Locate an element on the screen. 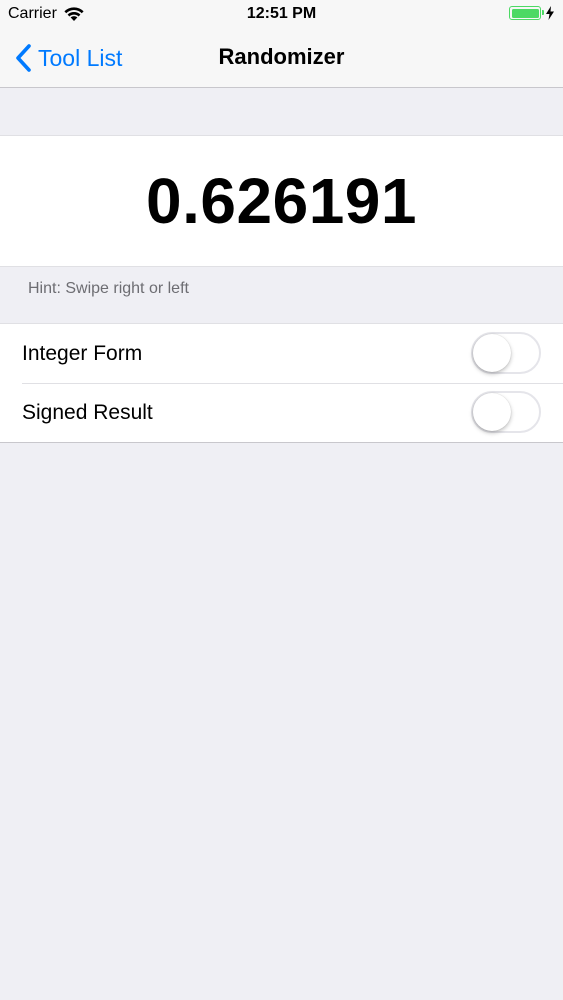  random-result-value: 0.626191 is located at coordinates (281, 201).